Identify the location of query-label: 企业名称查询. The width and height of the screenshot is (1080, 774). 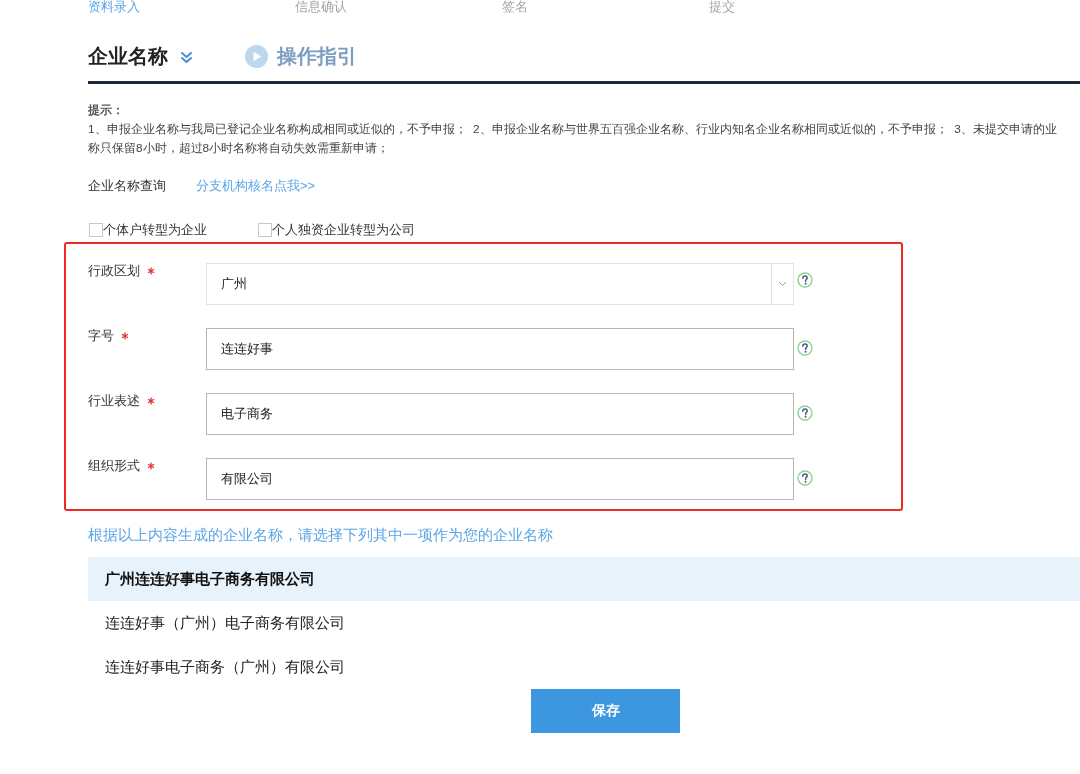
(127, 186).